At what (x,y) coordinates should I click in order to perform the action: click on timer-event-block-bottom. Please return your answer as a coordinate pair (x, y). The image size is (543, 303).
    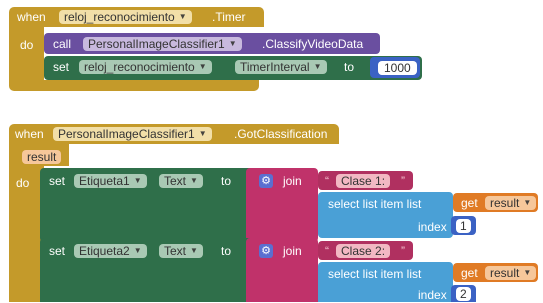
    Looking at the image, I should click on (134, 85).